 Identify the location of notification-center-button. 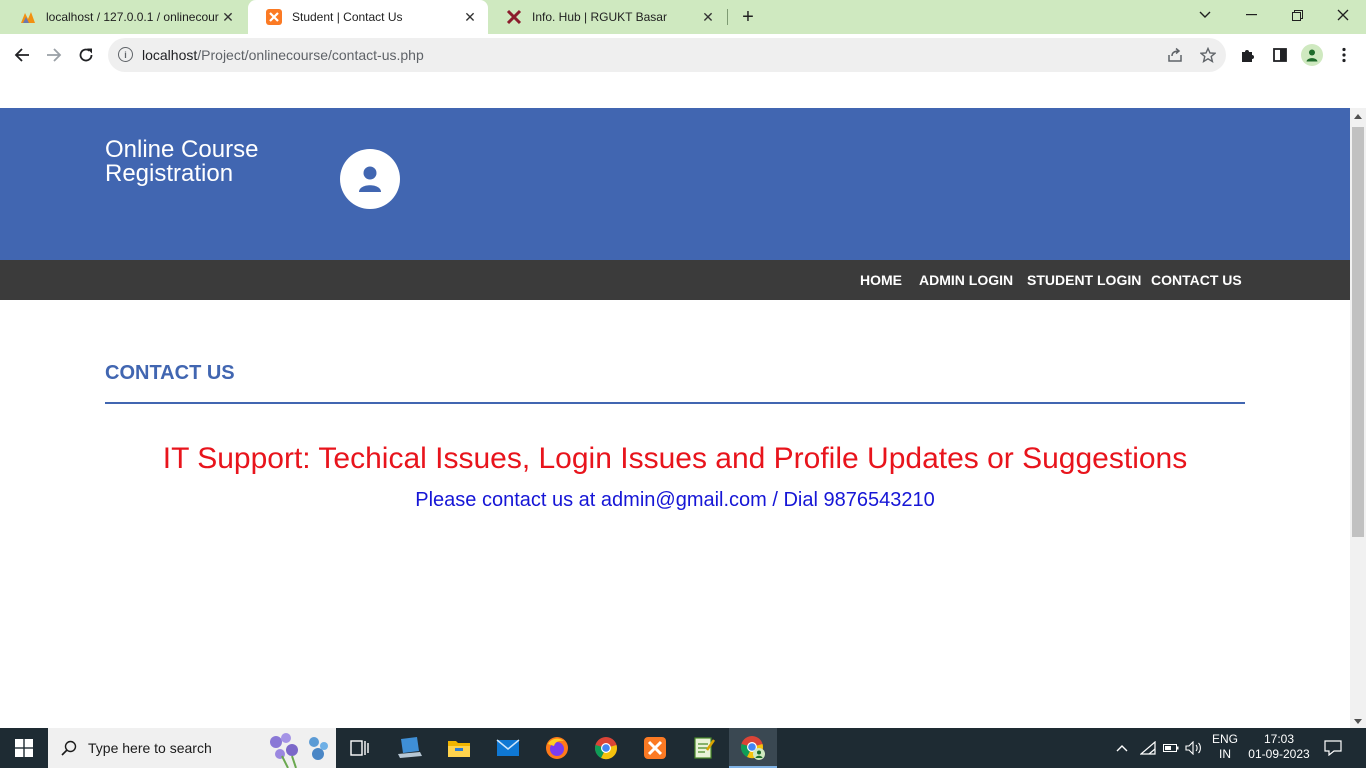
(1333, 748).